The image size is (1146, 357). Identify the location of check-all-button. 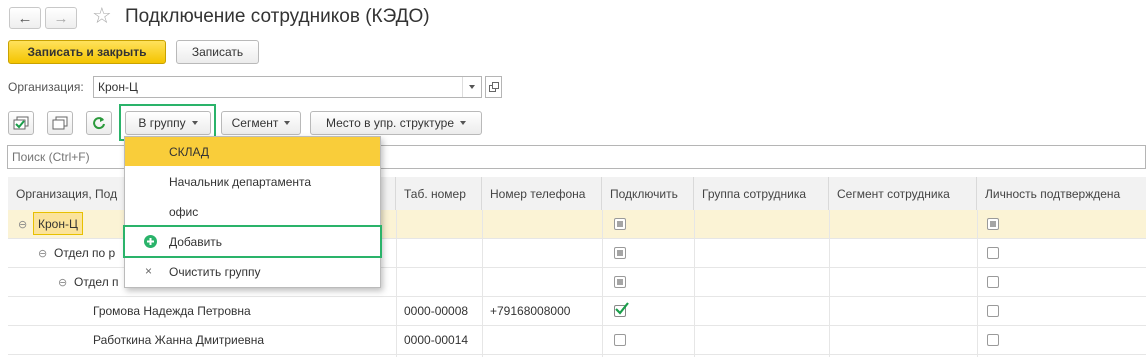
(21, 123).